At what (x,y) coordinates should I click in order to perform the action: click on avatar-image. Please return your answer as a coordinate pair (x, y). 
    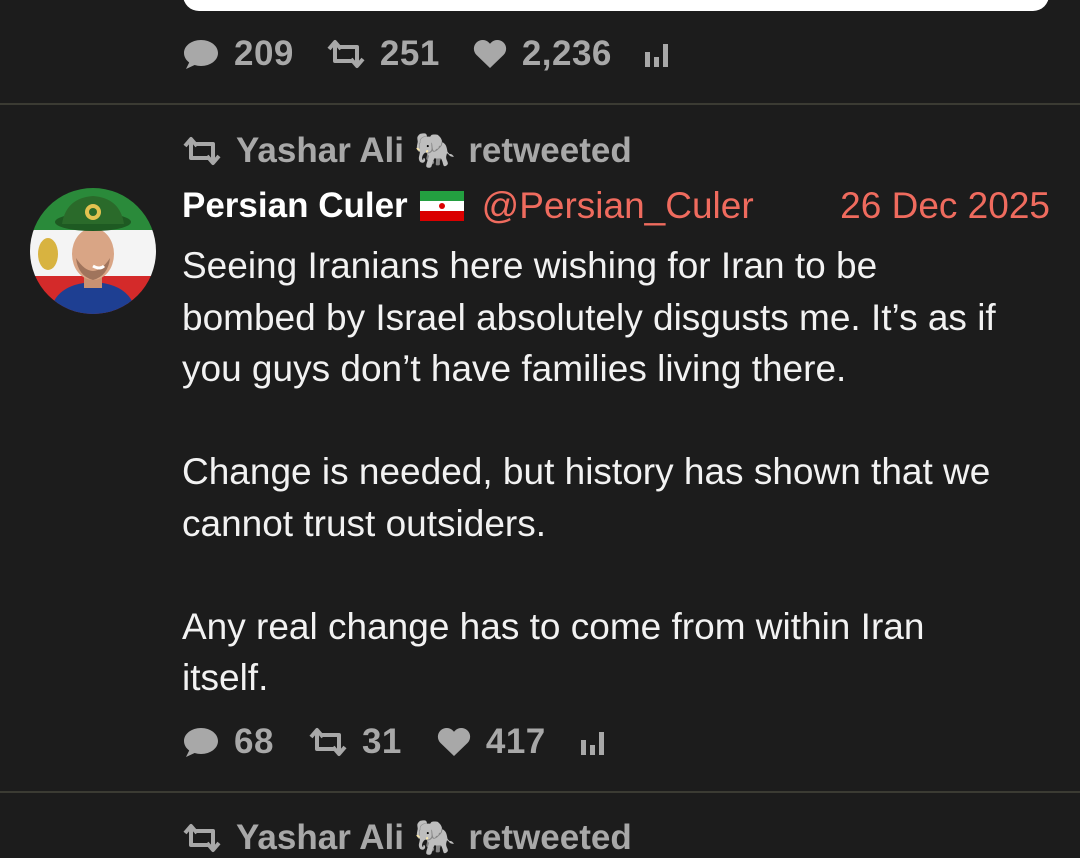
    Looking at the image, I should click on (93, 251).